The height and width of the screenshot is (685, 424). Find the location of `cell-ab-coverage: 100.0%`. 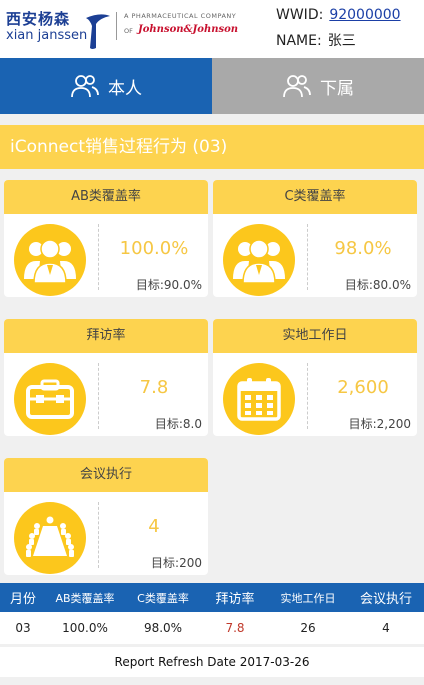

cell-ab-coverage: 100.0% is located at coordinates (85, 628).